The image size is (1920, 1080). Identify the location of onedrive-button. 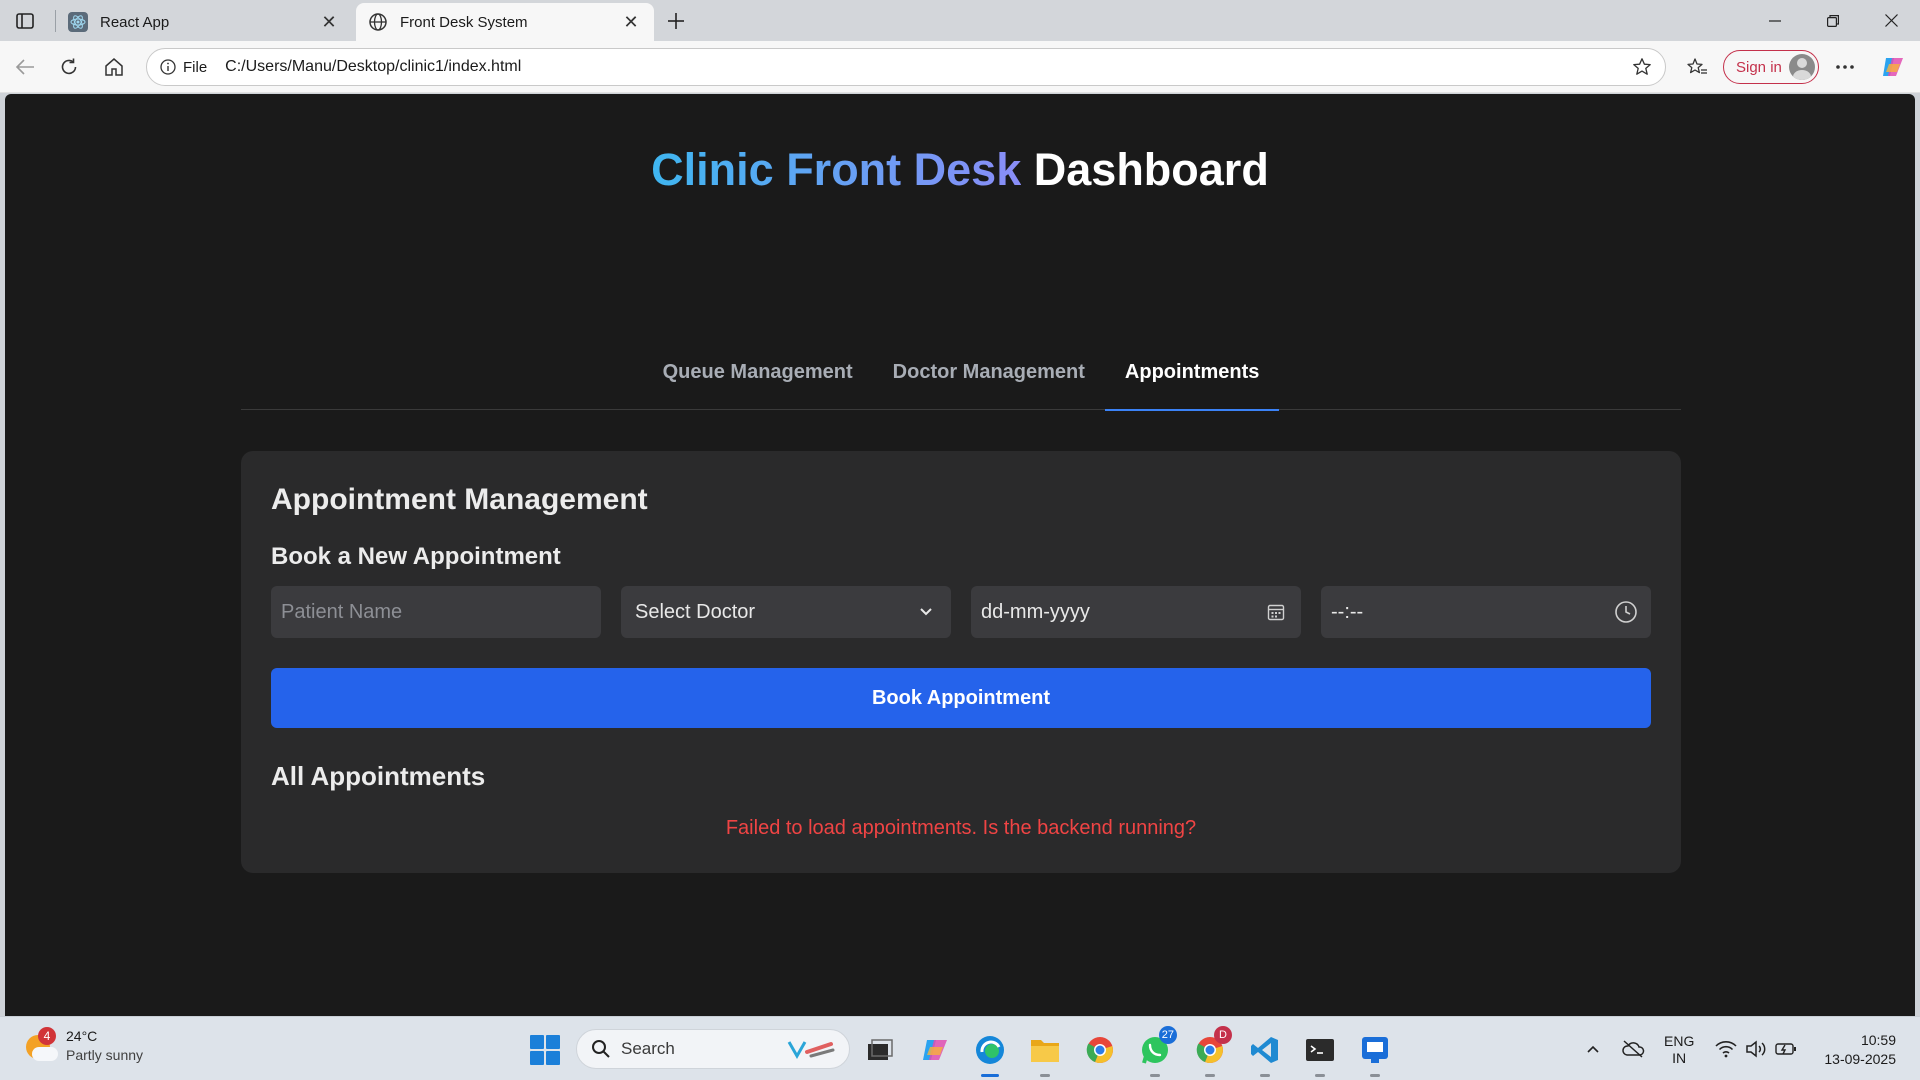
(1633, 1048).